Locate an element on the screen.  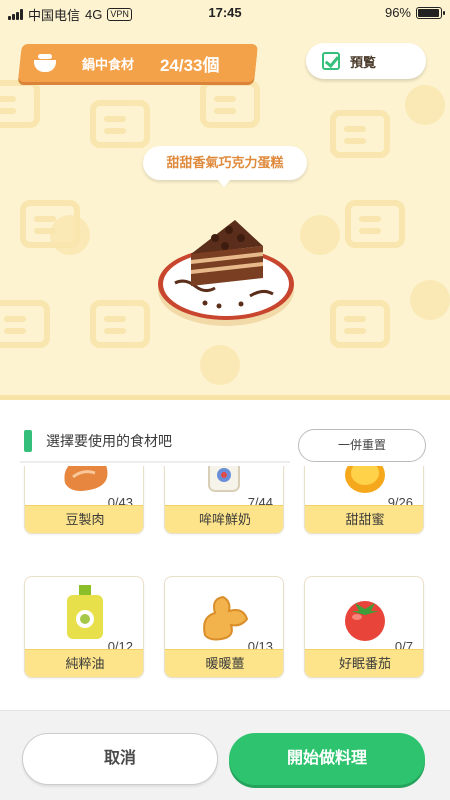
tomato-icon is located at coordinates (365, 621).